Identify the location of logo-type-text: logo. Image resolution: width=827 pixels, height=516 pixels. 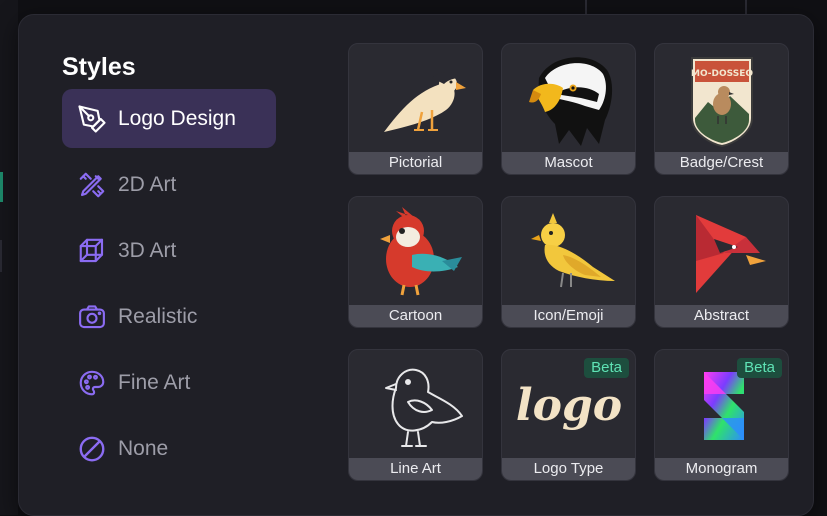
(568, 405).